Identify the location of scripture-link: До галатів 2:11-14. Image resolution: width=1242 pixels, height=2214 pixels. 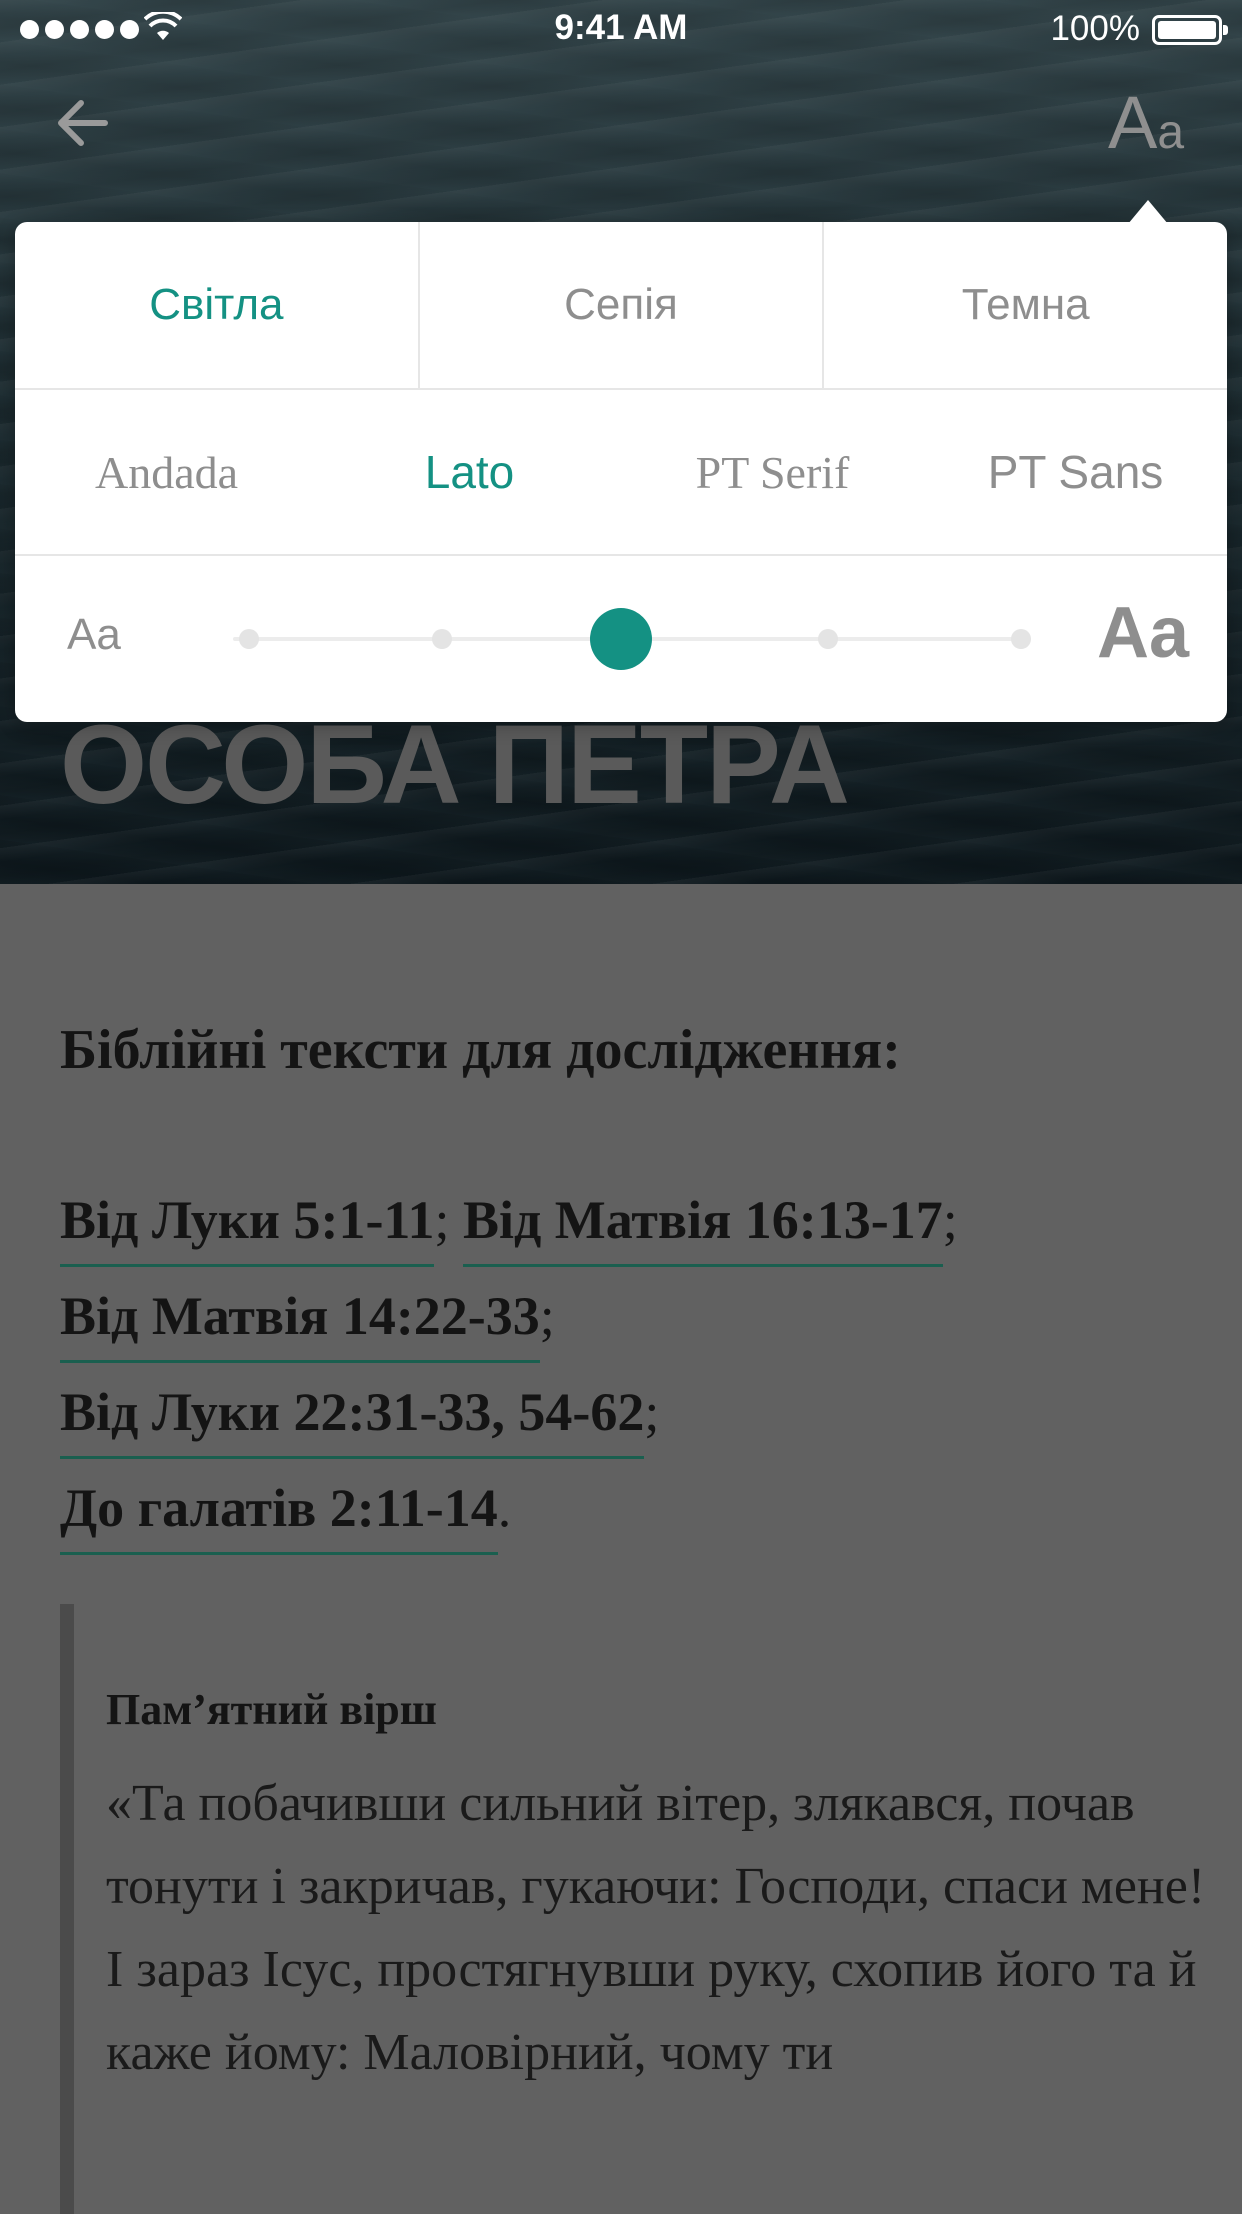
(279, 1516).